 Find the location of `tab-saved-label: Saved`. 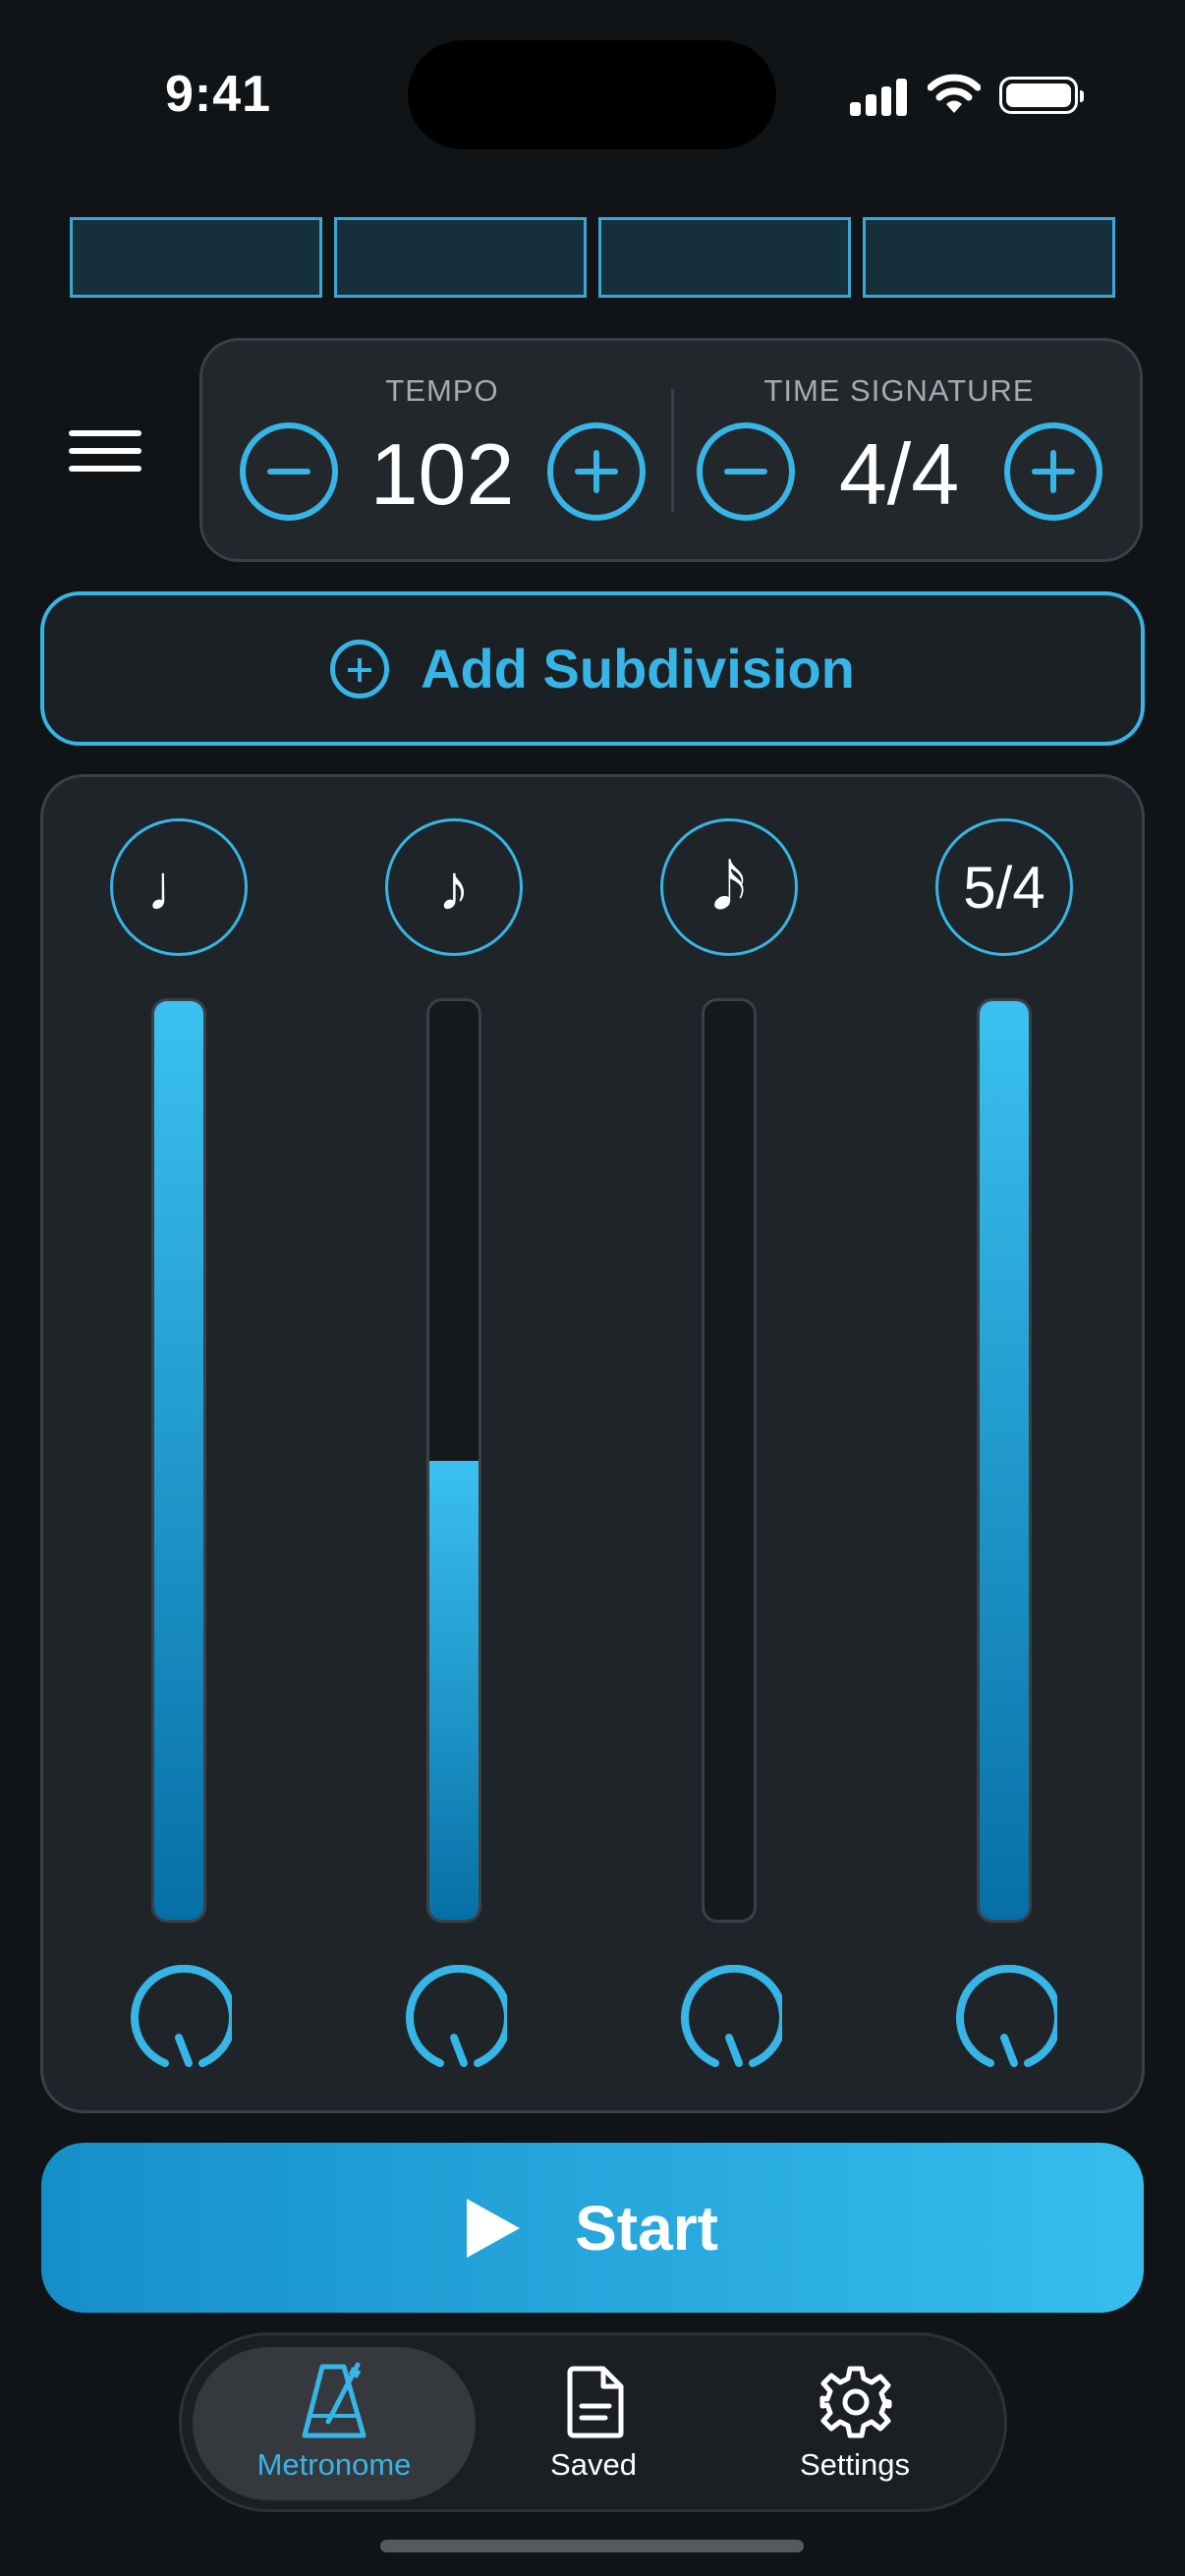

tab-saved-label: Saved is located at coordinates (594, 2464).